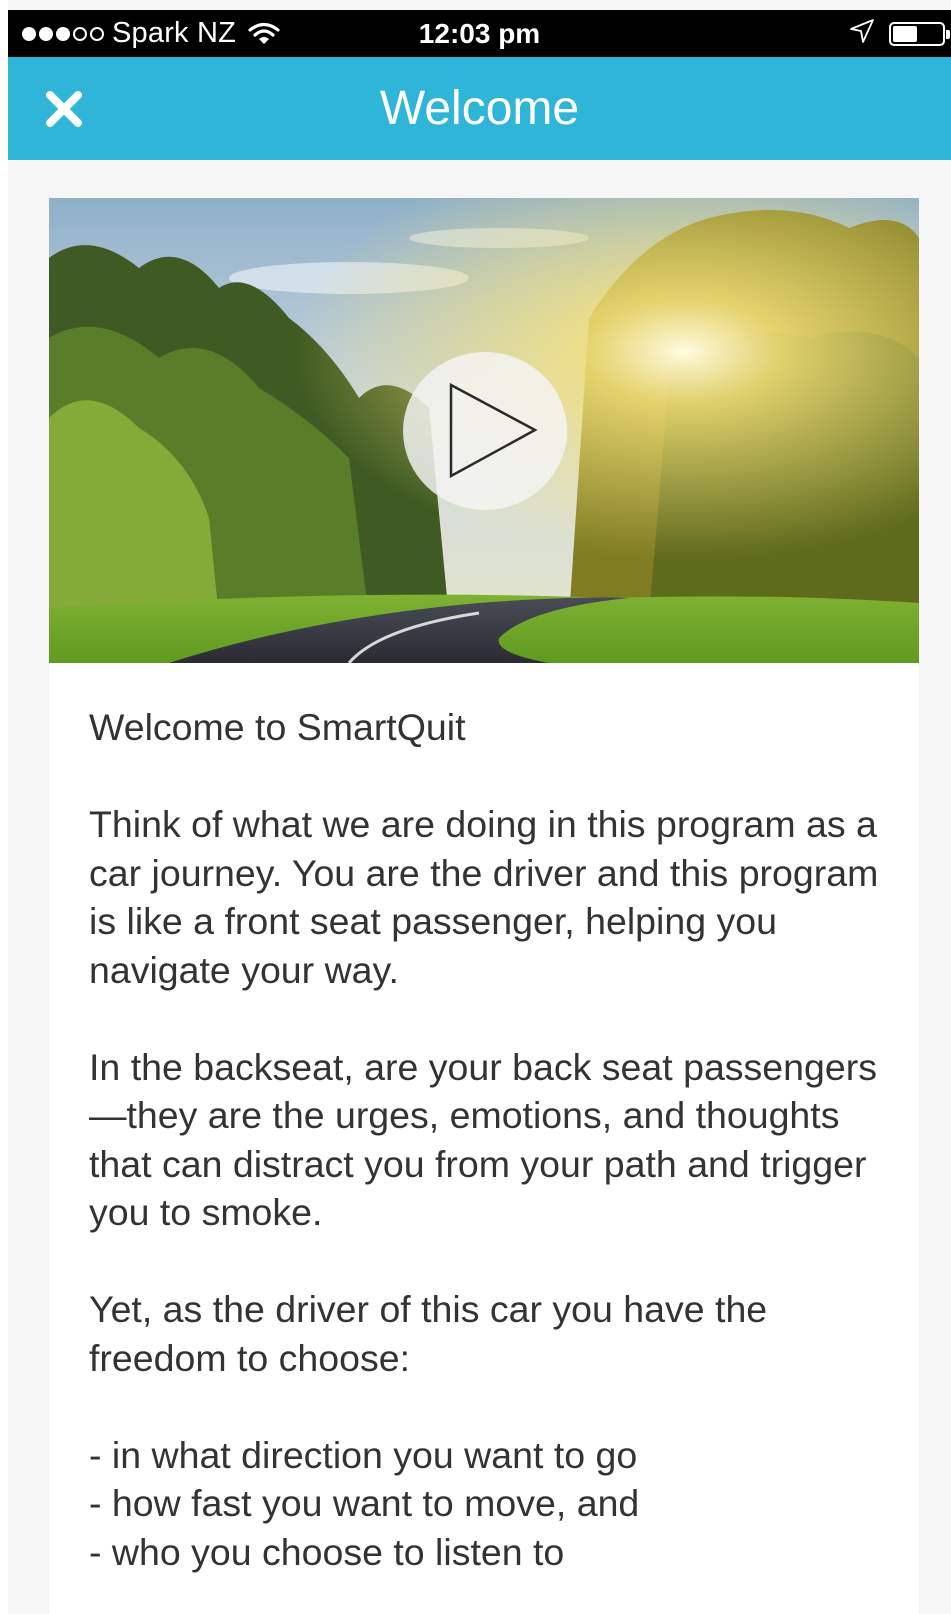 This screenshot has width=951, height=1614. Describe the element at coordinates (862, 33) in the screenshot. I see `location-arrow-icon` at that location.